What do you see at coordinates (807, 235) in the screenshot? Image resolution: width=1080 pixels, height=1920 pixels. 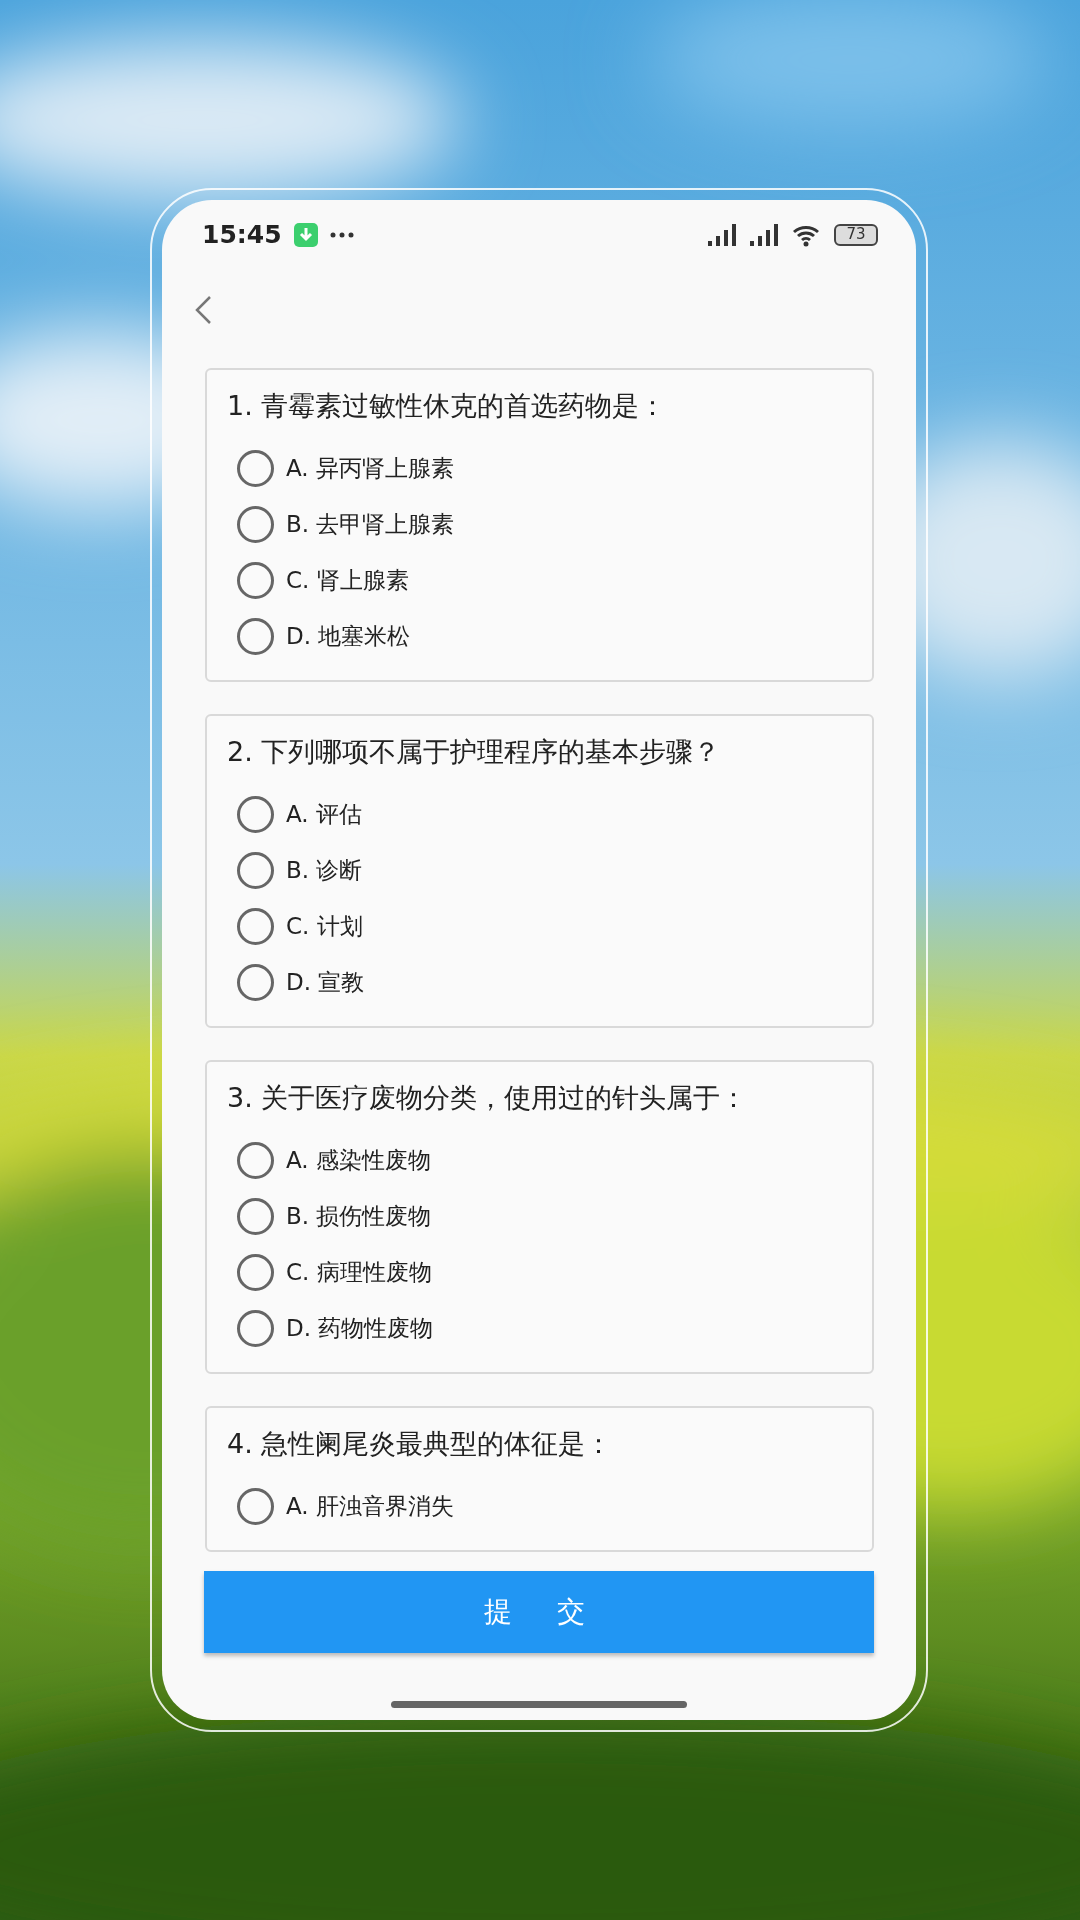 I see `wifi-icon` at bounding box center [807, 235].